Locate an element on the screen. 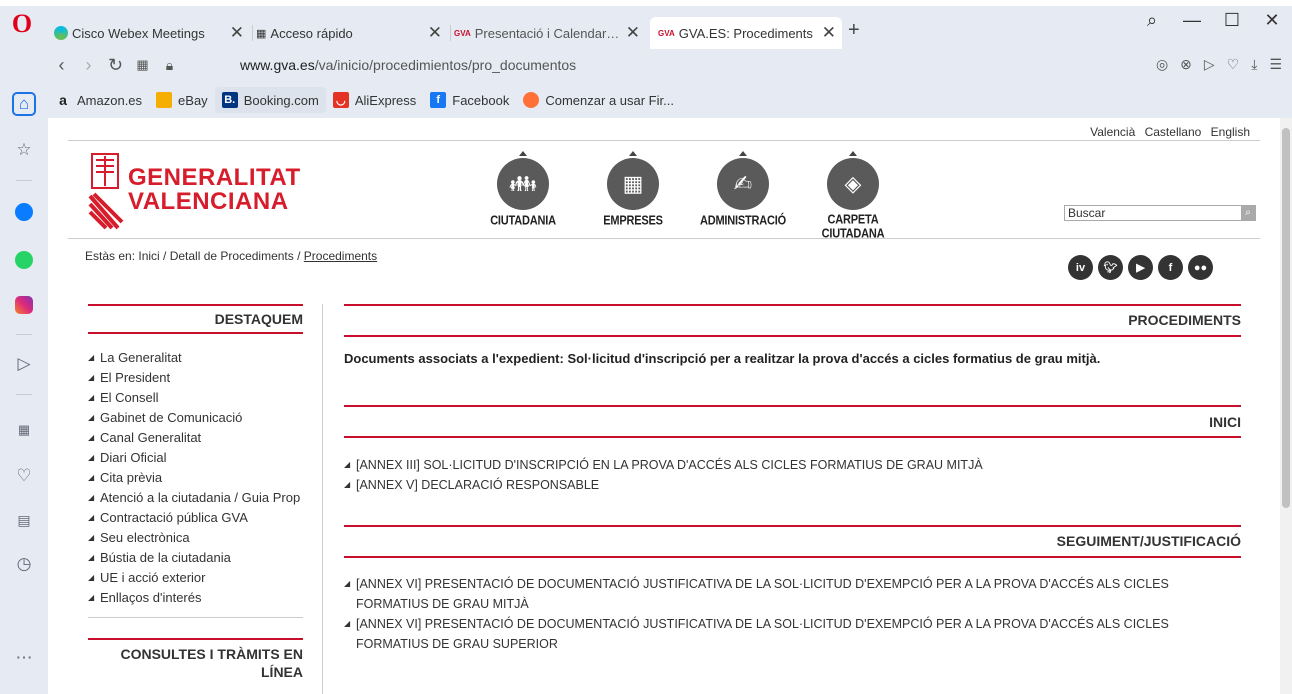 Image resolution: width=1292 pixels, height=694 pixels. speed-dial-icon: ▦ is located at coordinates (142, 65).